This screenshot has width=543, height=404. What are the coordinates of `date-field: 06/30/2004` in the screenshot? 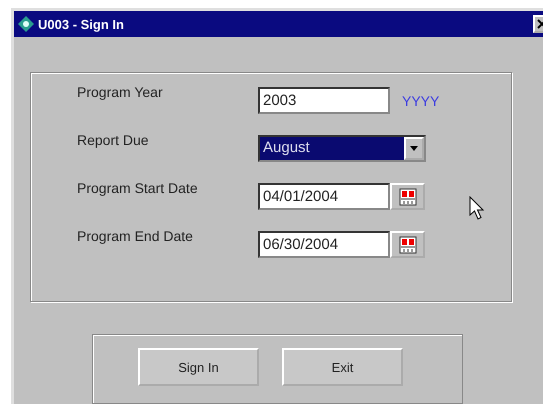 It's located at (324, 244).